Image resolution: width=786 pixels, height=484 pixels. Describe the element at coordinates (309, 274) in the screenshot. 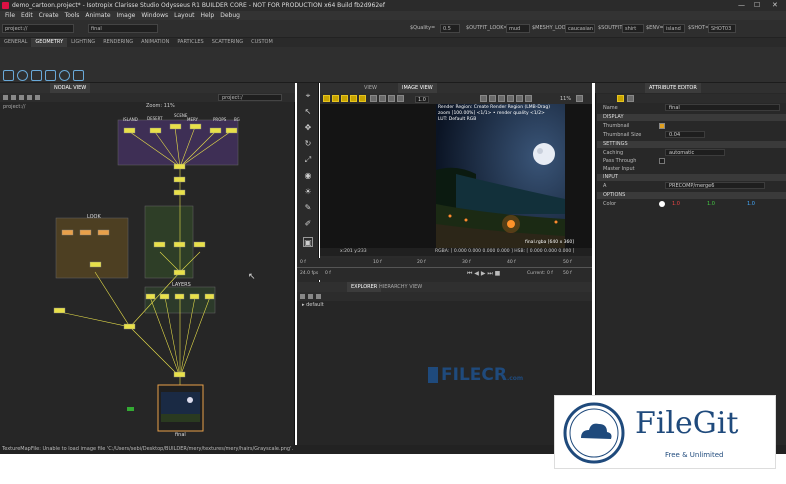

I see `fps-readout: 24.0 fps` at that location.